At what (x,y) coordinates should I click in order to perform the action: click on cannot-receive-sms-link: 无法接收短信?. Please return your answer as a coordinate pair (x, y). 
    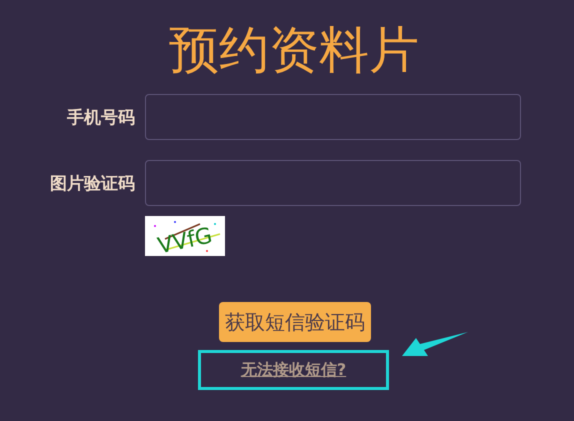
    Looking at the image, I should click on (293, 370).